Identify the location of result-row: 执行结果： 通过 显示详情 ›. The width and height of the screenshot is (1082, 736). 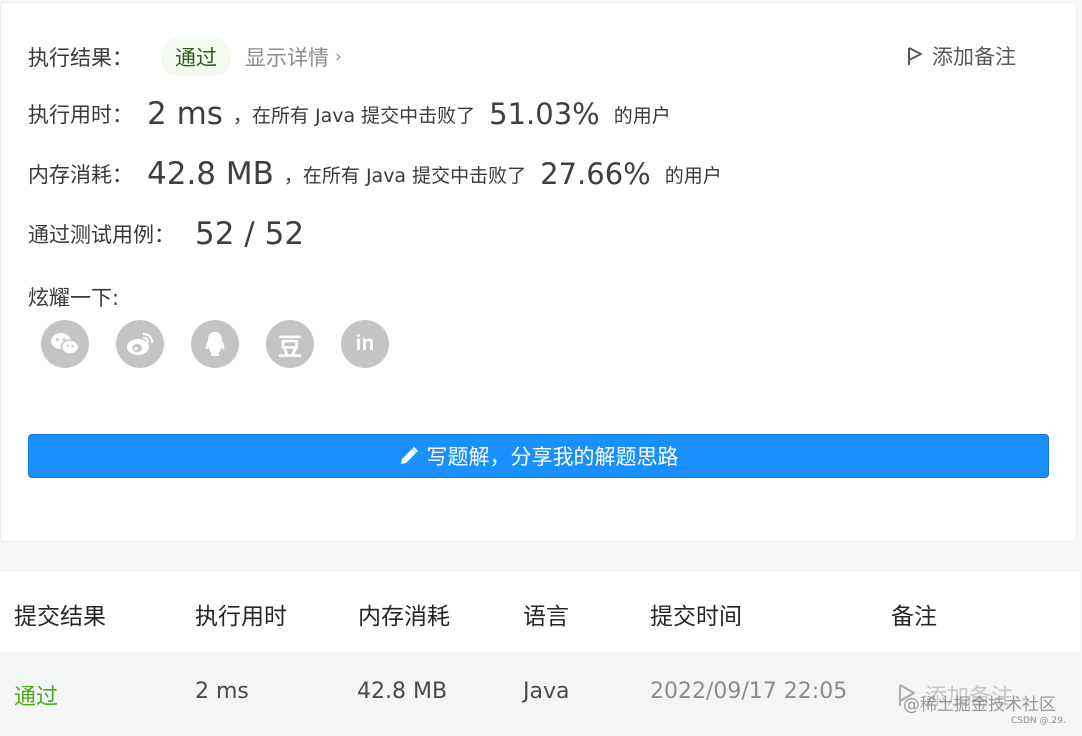
(185, 57).